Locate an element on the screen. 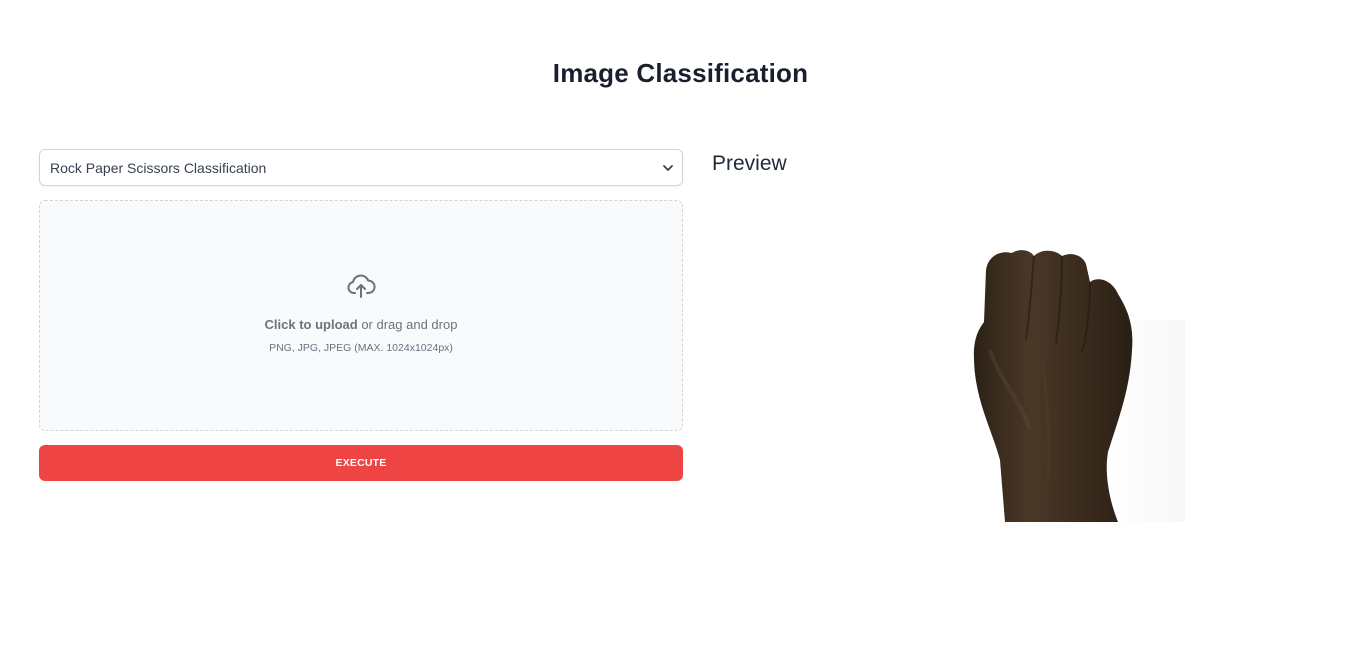 The height and width of the screenshot is (647, 1361). upload-instructions: Click to upload or drag and drop is located at coordinates (361, 324).